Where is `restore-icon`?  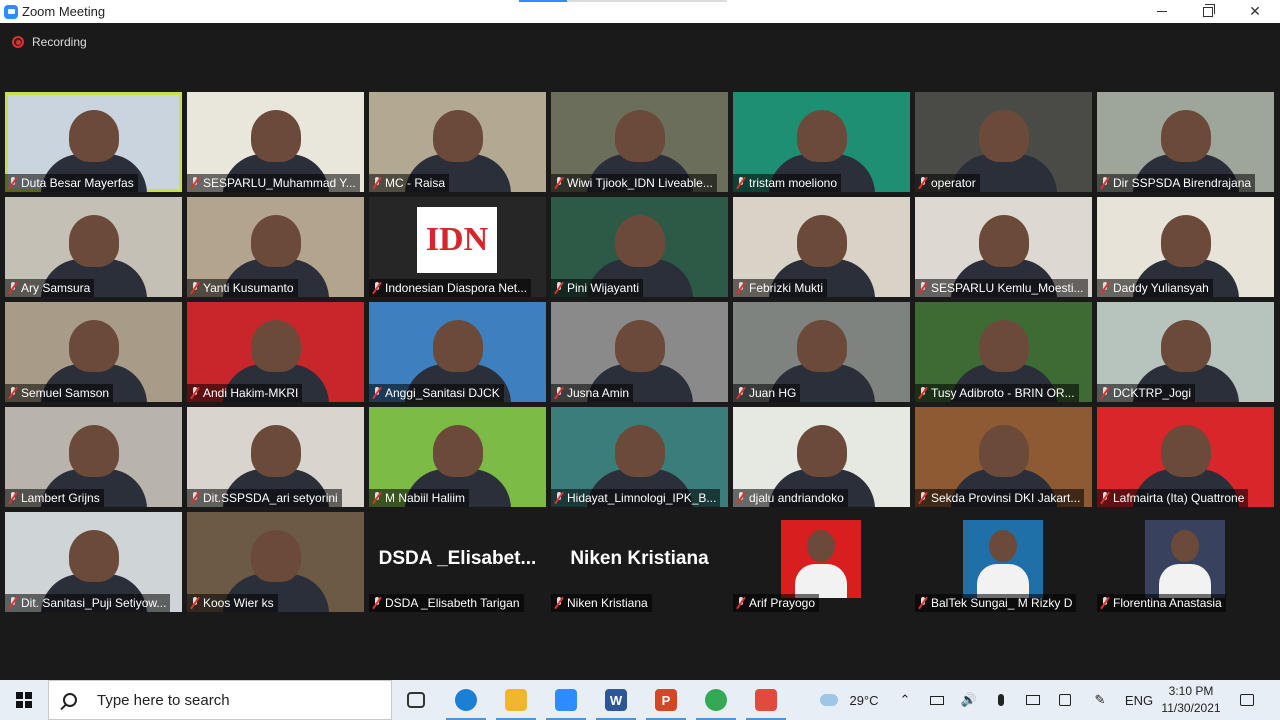
restore-icon is located at coordinates (1209, 10).